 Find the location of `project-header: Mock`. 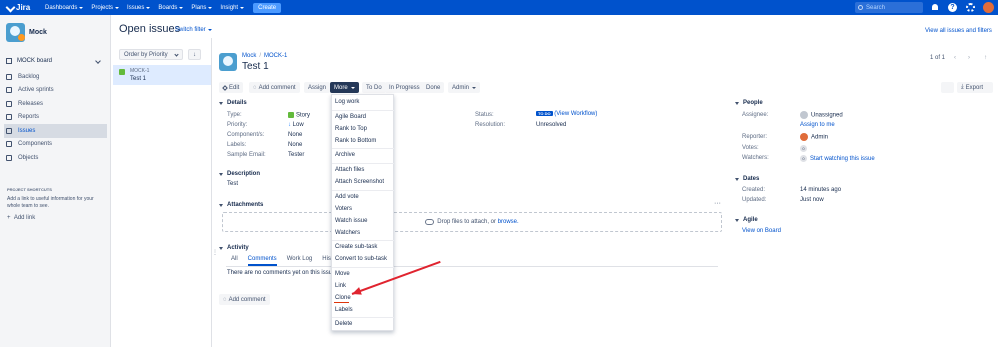

project-header: Mock is located at coordinates (26, 32).